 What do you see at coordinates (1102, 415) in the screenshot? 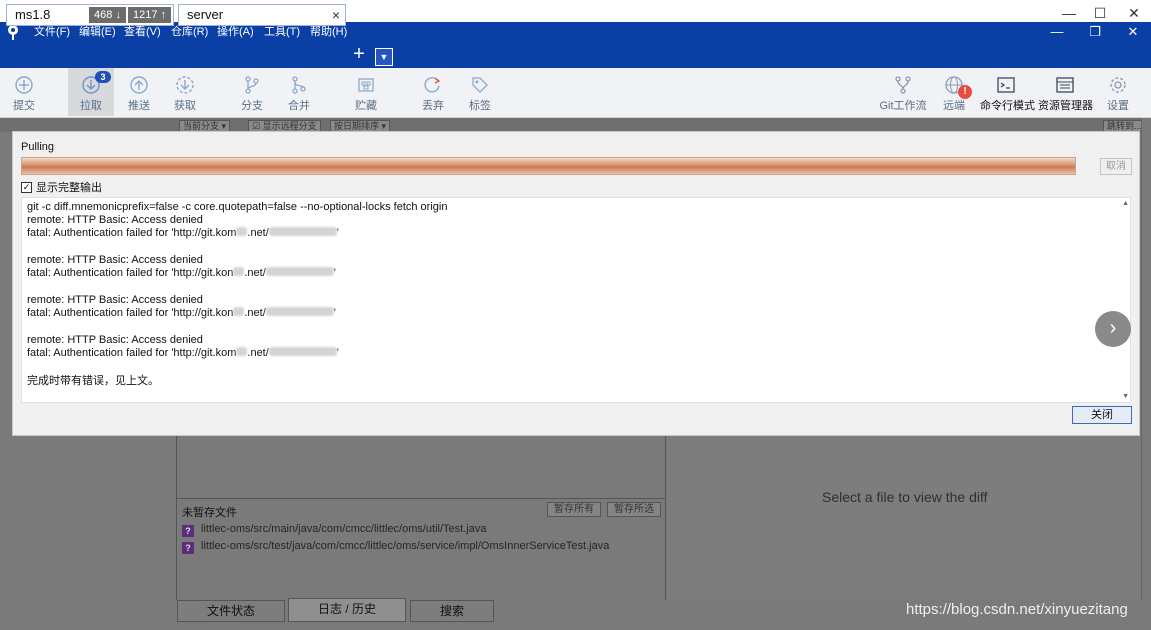
I see `close-button: 关闭` at bounding box center [1102, 415].